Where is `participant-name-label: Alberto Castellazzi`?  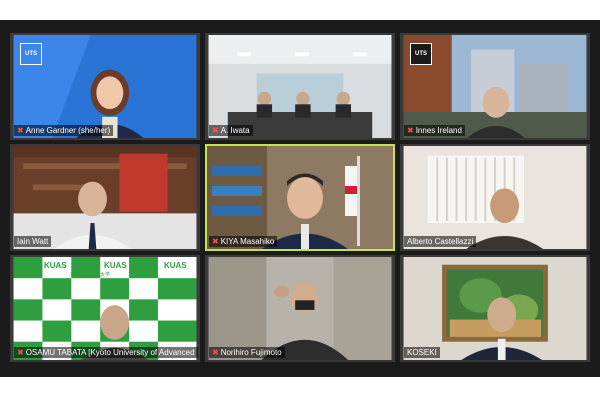 participant-name-label: Alberto Castellazzi is located at coordinates (440, 241).